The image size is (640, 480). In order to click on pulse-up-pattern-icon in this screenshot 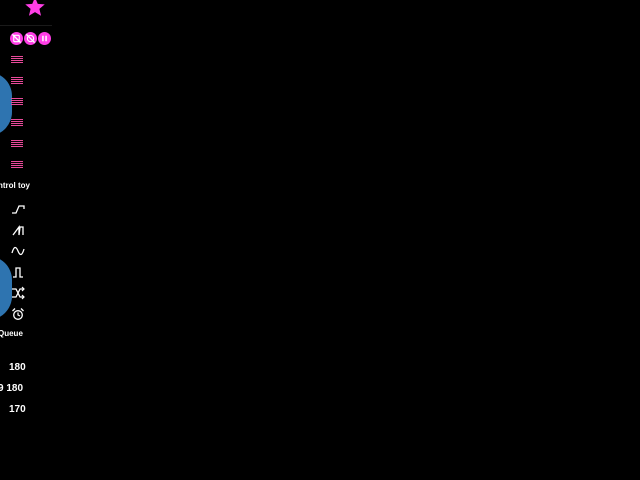, I will do `click(18, 230)`.